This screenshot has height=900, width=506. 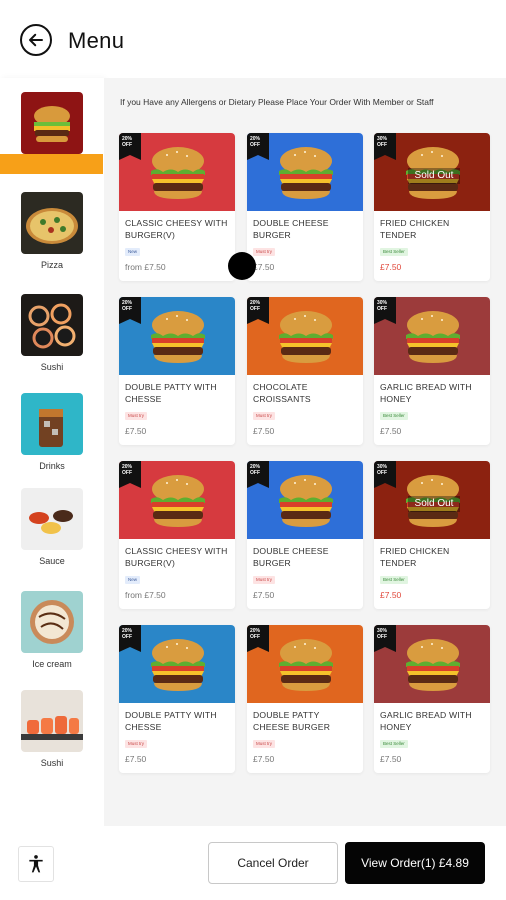 What do you see at coordinates (52, 424) in the screenshot?
I see `drinks-category-image` at bounding box center [52, 424].